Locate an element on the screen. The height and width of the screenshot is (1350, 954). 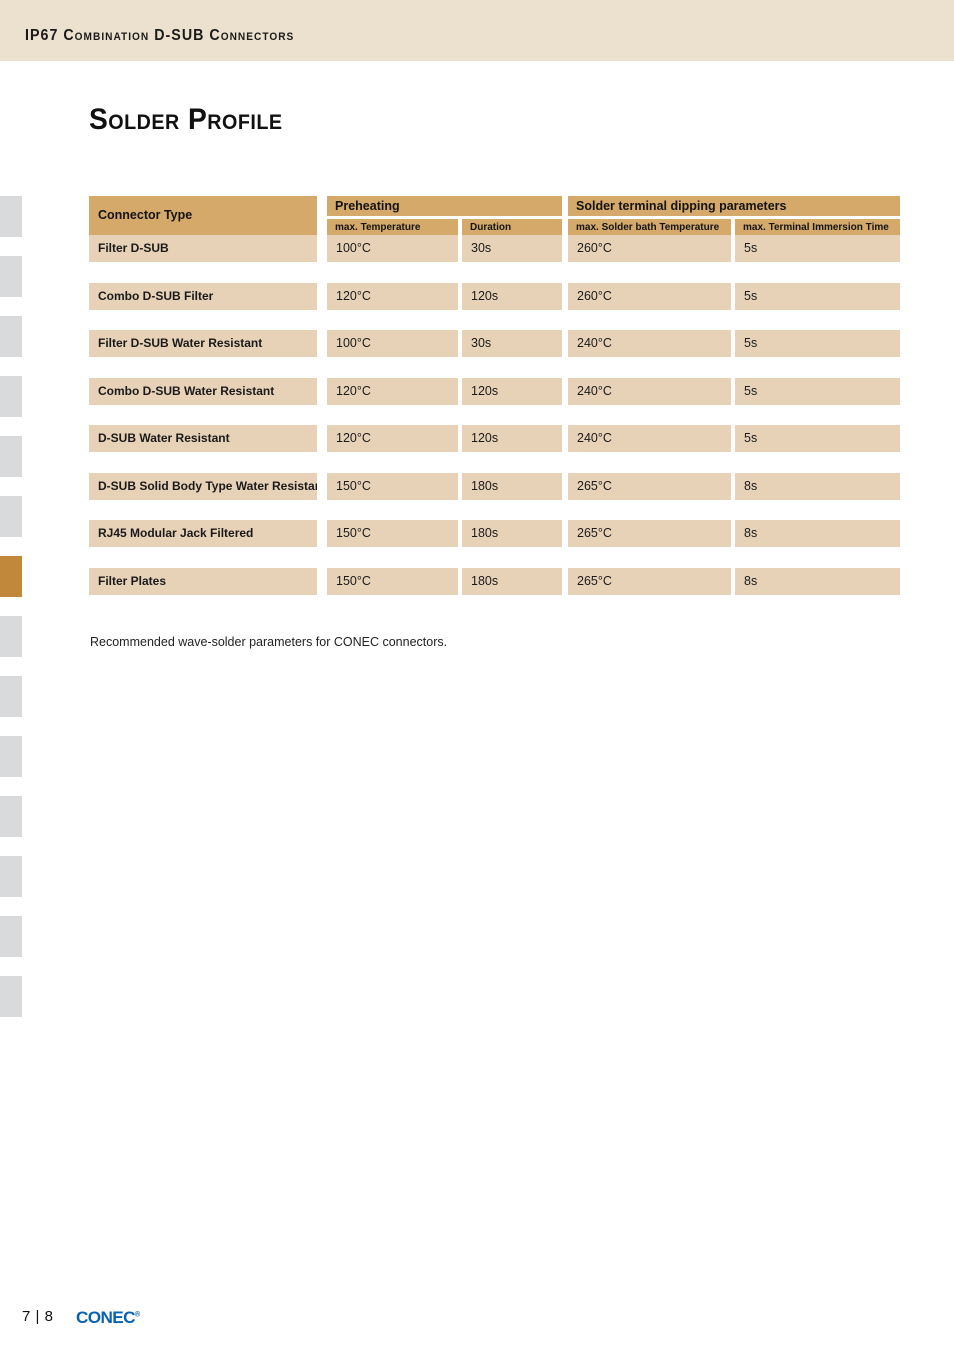
table-row: Filter Plates 150°C 180s 265°C 8s is located at coordinates (494, 591).